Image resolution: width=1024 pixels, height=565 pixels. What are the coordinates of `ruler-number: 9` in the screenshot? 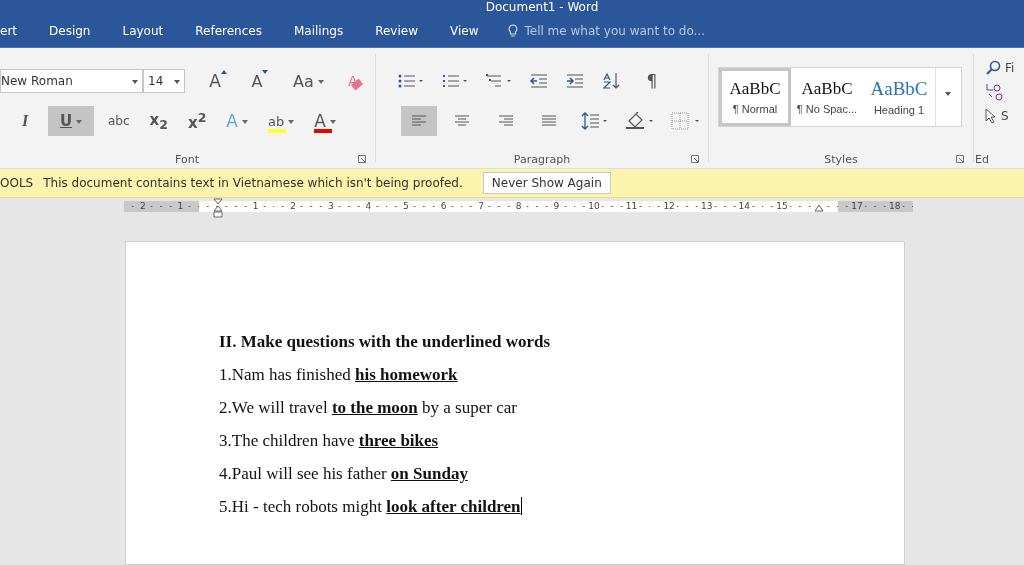 It's located at (556, 206).